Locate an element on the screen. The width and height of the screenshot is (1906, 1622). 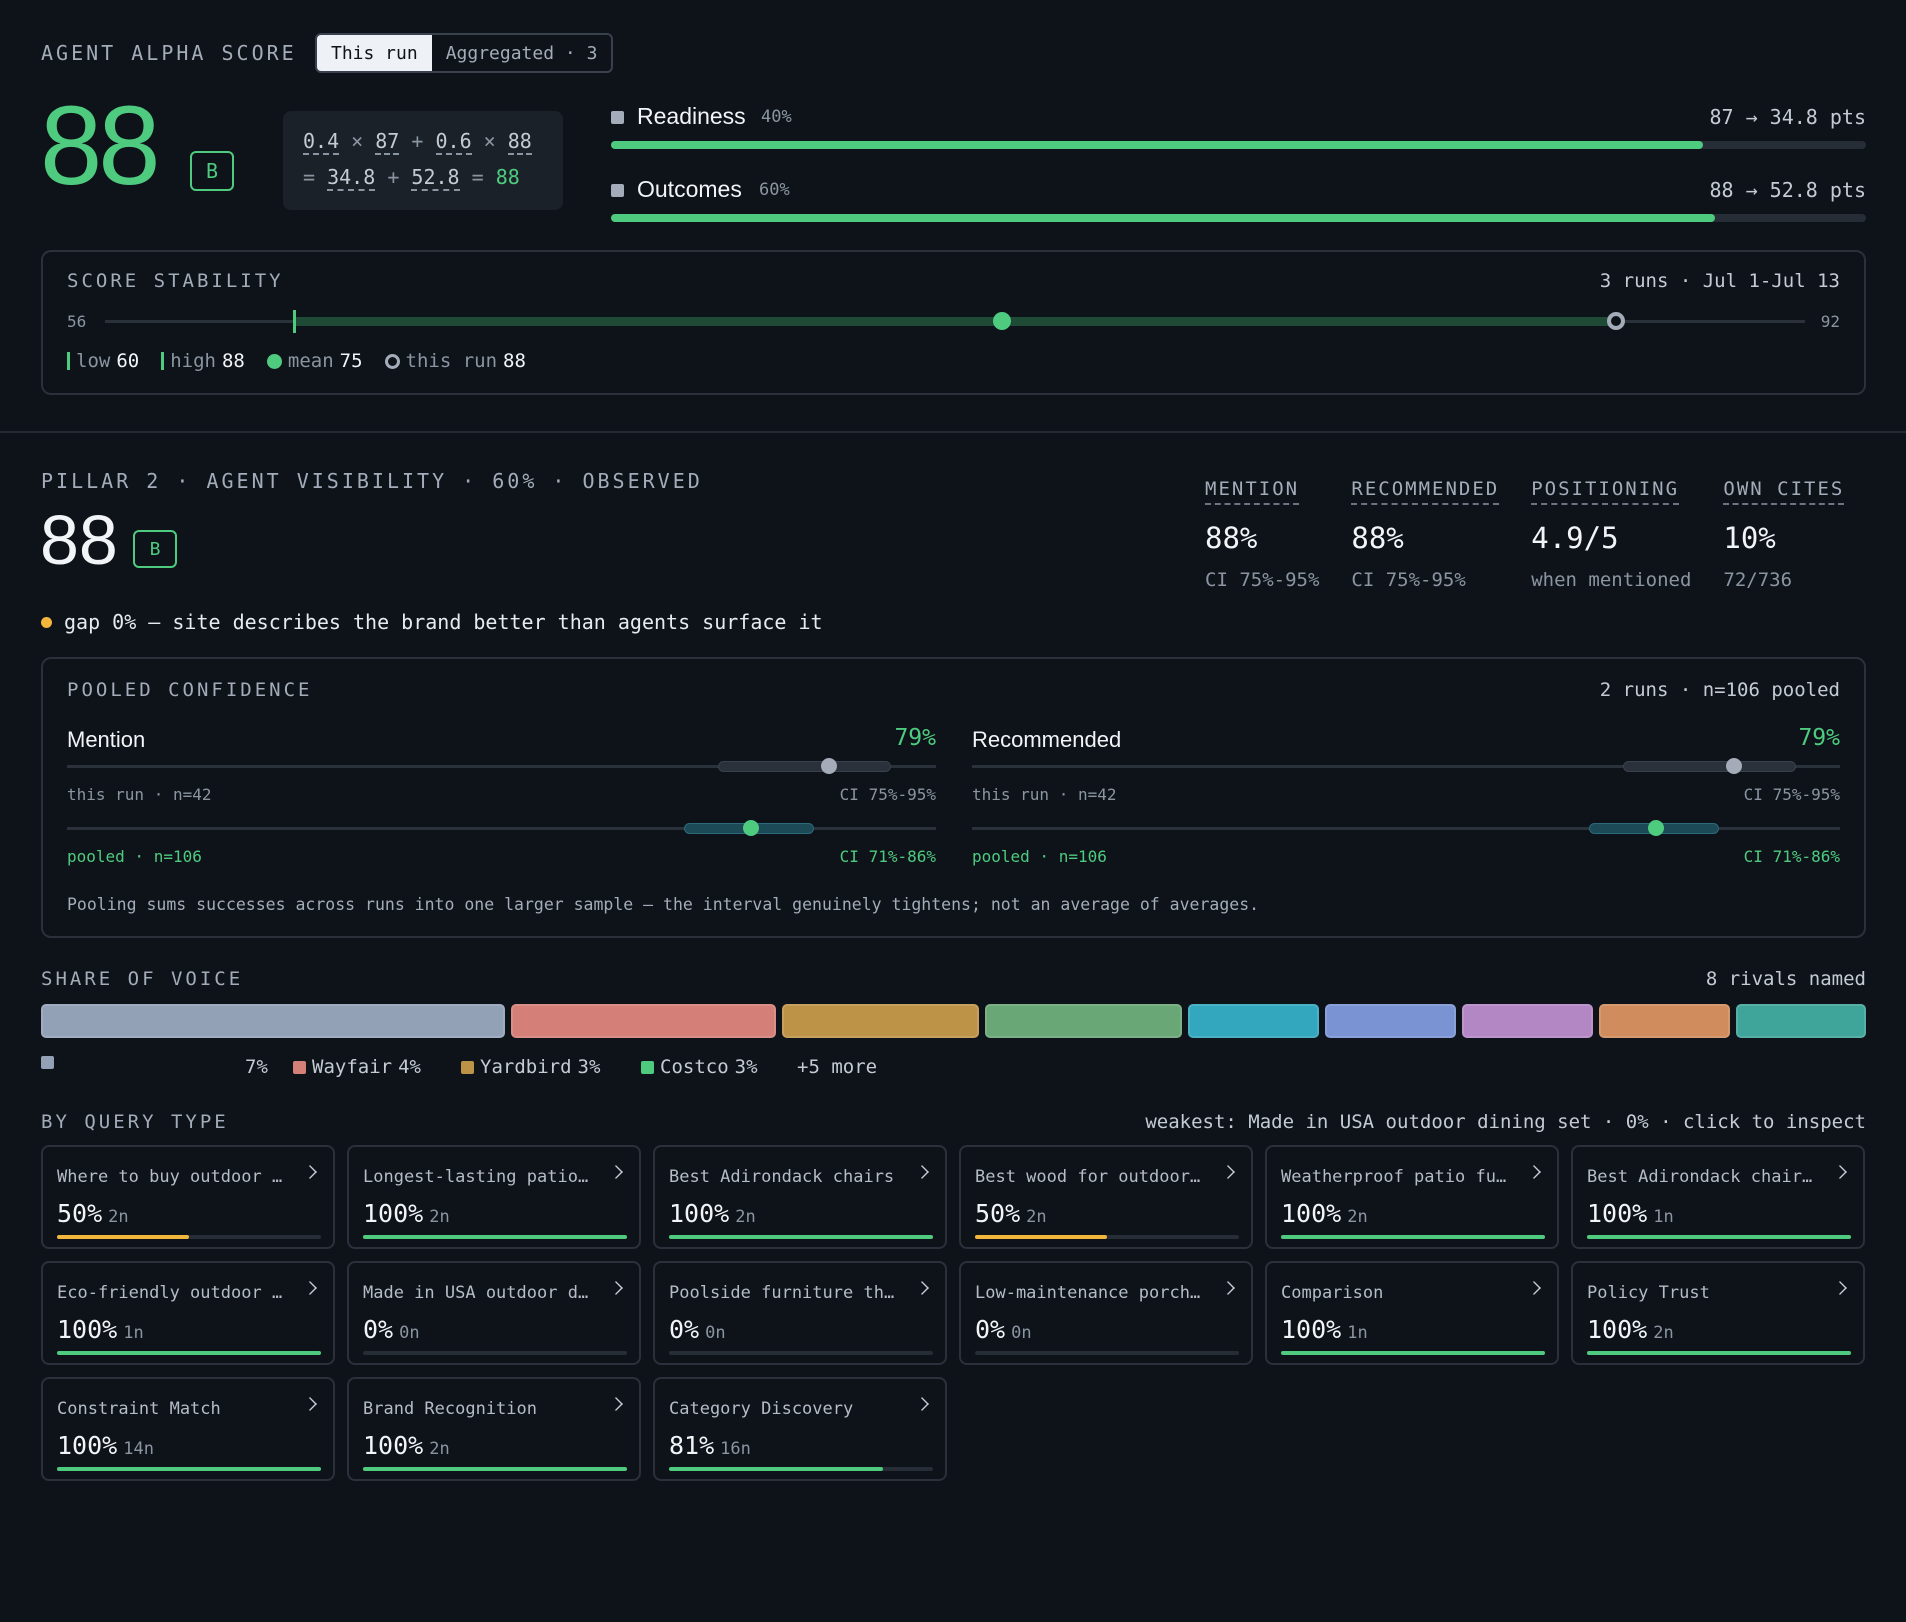
query-card-title: Best Adirondack chairs for is located at coordinates (1702, 1177).